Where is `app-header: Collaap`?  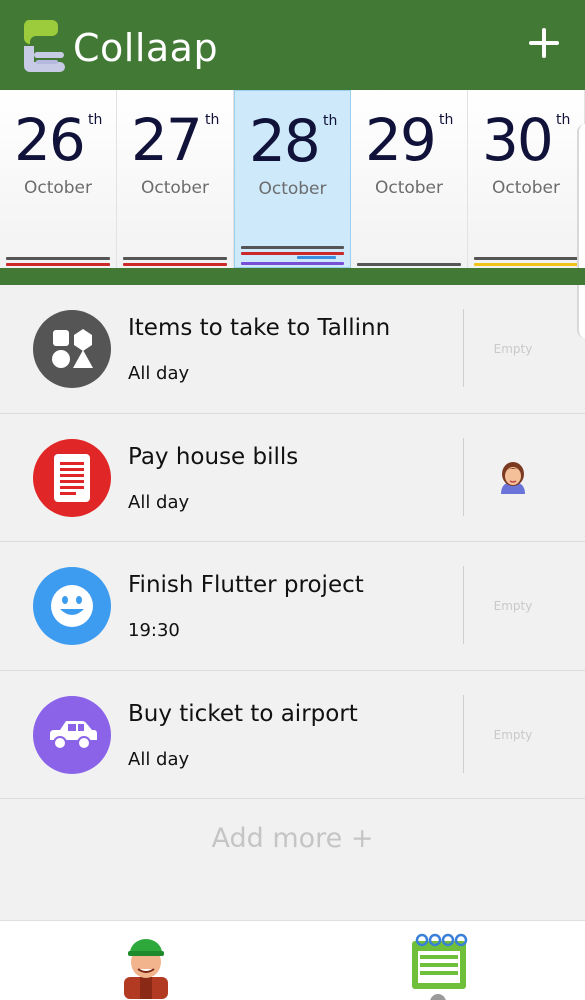 app-header: Collaap is located at coordinates (292, 45).